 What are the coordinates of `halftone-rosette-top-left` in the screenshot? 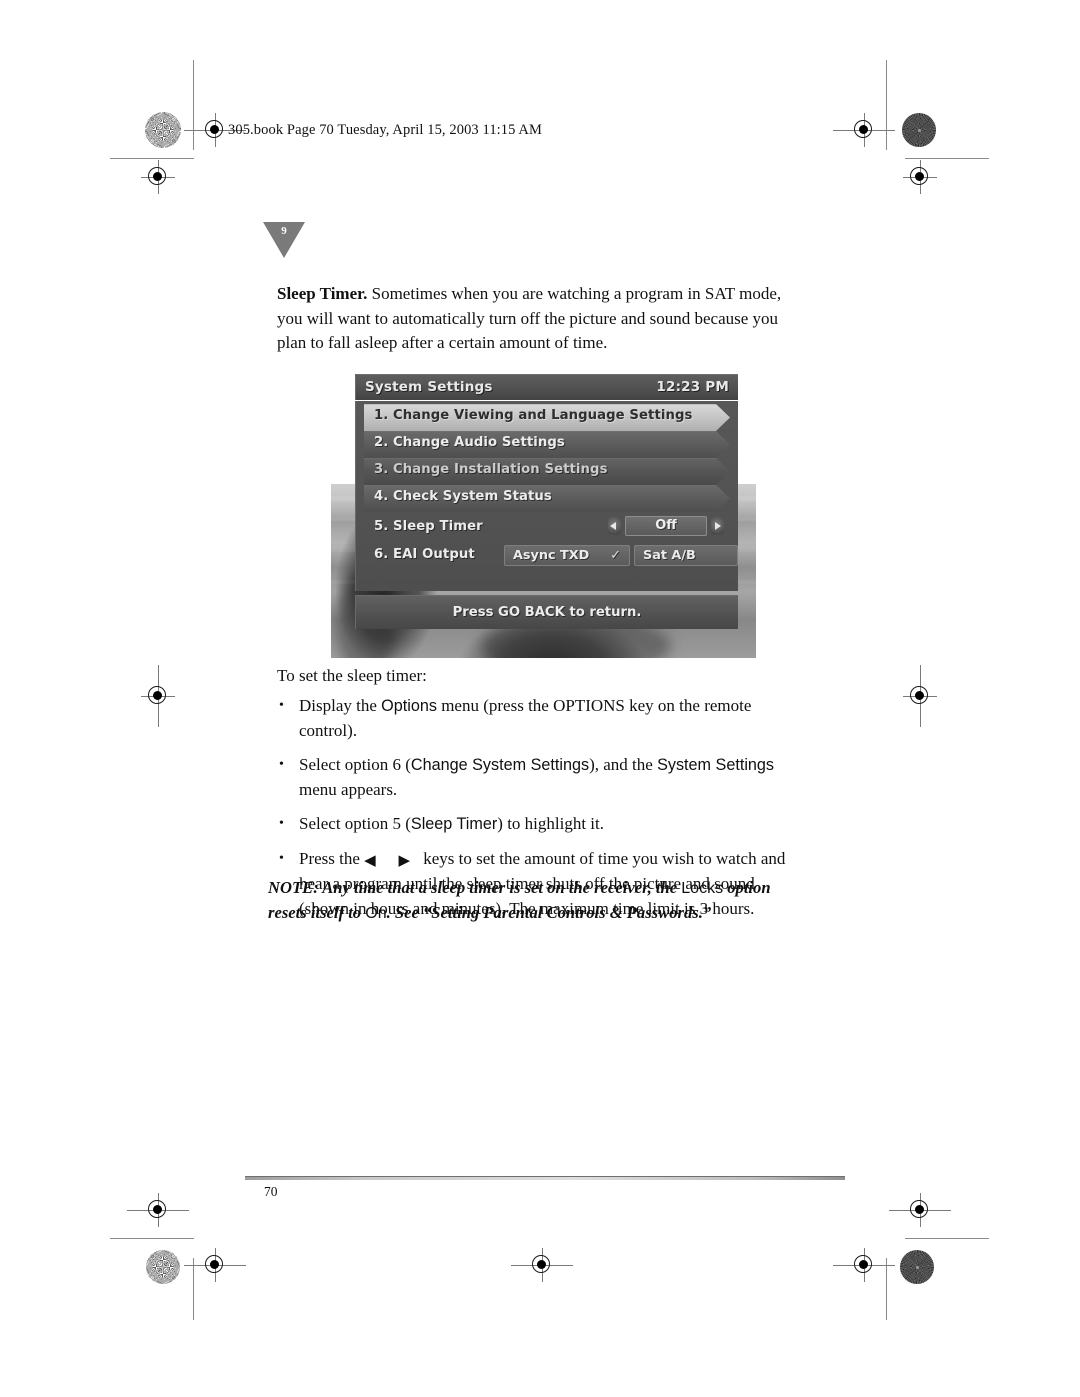 It's located at (163, 130).